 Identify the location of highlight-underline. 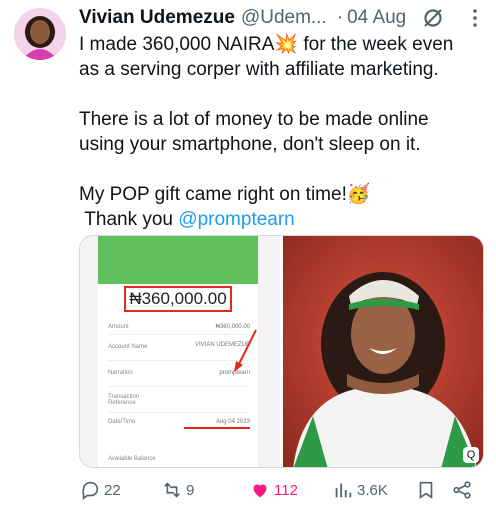
(217, 428).